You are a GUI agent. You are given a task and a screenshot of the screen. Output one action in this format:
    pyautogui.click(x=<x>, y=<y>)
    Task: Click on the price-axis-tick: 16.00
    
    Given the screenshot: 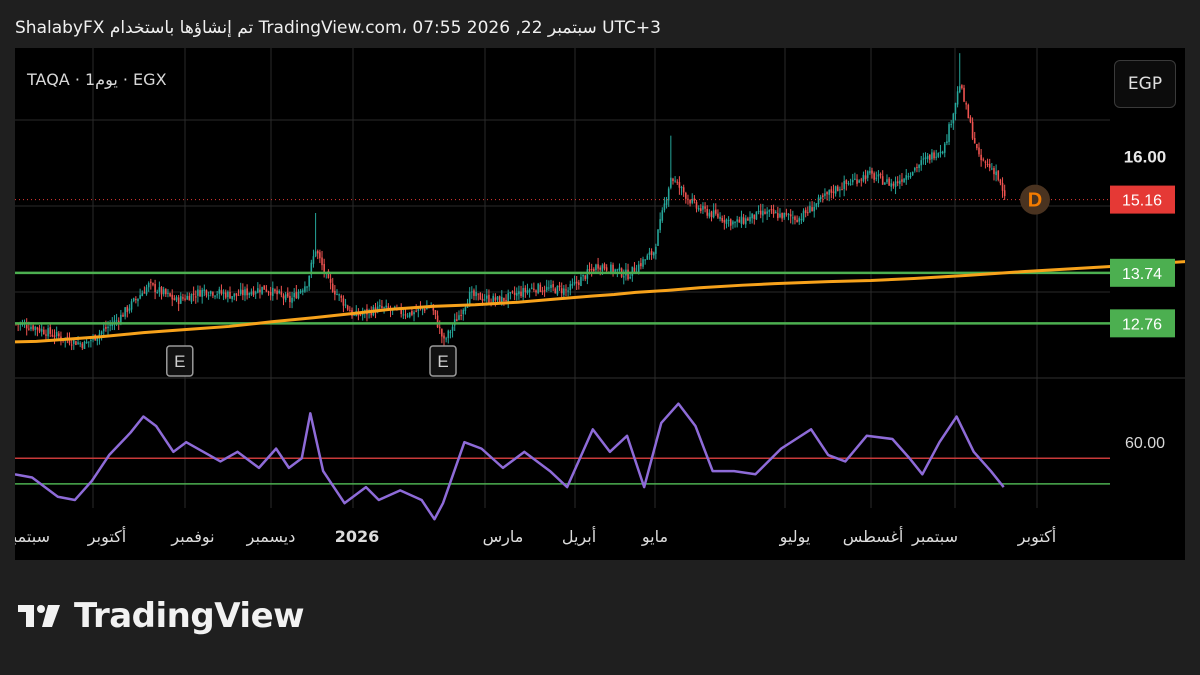 What is the action you would take?
    pyautogui.click(x=1145, y=156)
    